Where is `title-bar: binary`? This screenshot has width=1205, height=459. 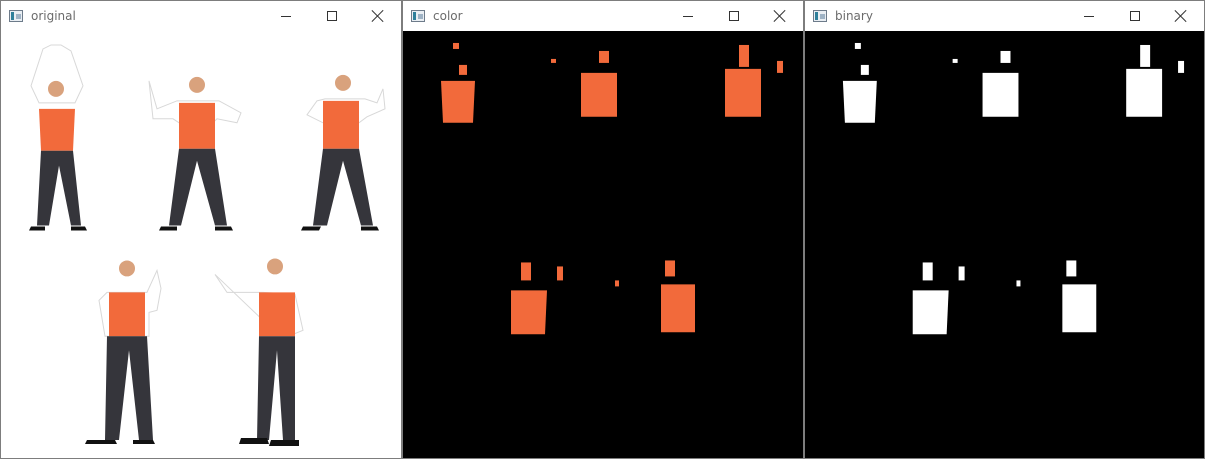 title-bar: binary is located at coordinates (1004, 16).